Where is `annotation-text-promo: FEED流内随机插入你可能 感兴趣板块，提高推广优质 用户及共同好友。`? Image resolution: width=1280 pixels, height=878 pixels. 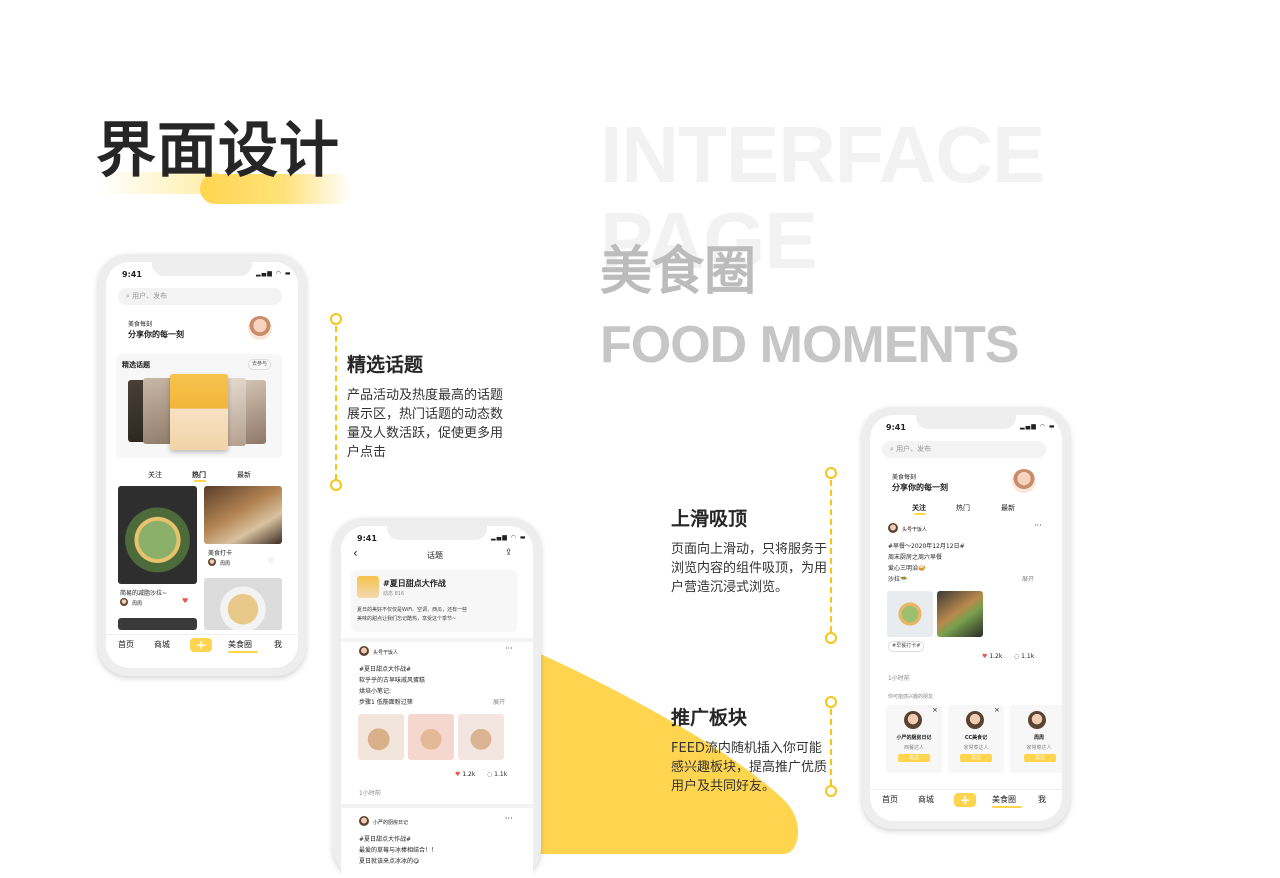 annotation-text-promo: FEED流内随机插入你可能 感兴趣板块，提高推广优质 用户及共同好友。 is located at coordinates (749, 767).